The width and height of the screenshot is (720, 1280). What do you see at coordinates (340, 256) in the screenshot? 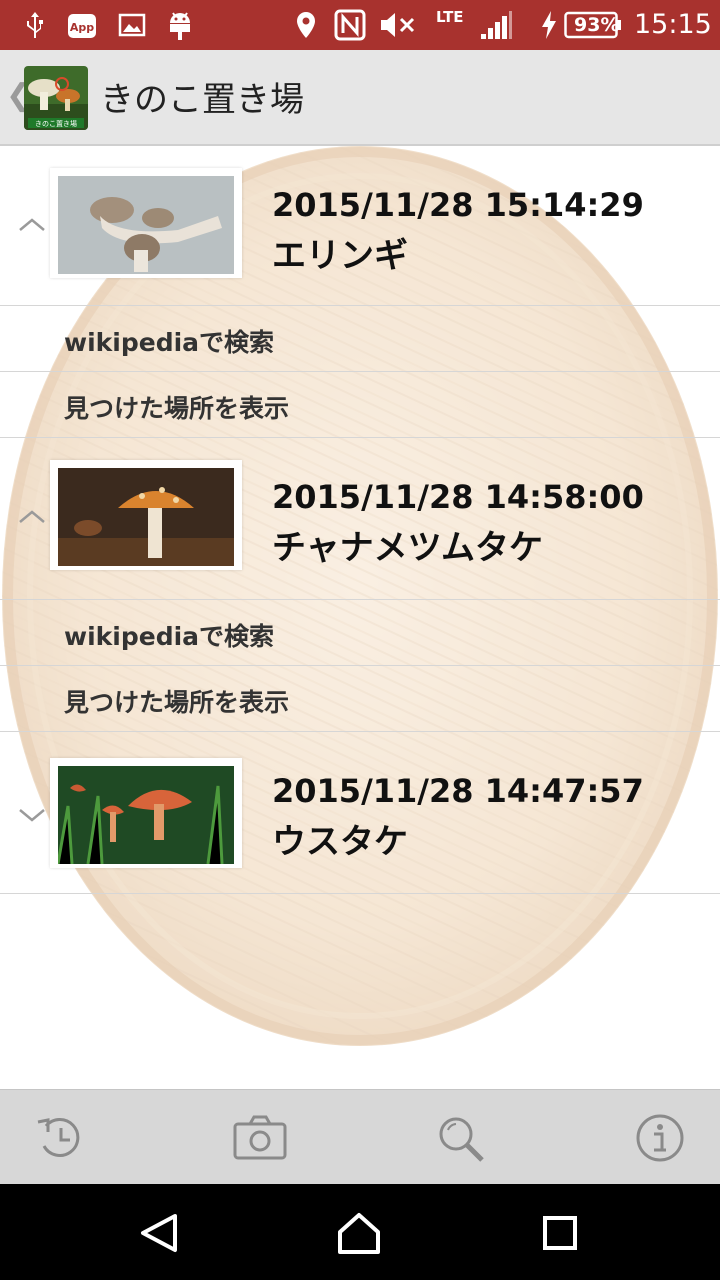
I see `entry-name: エリンギ` at bounding box center [340, 256].